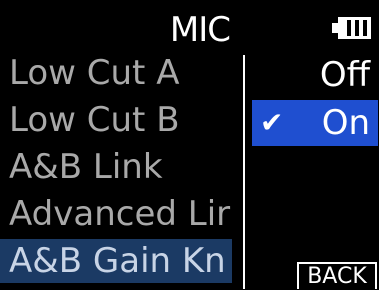 The image size is (379, 290). Describe the element at coordinates (244, 172) in the screenshot. I see `column-divider` at that location.